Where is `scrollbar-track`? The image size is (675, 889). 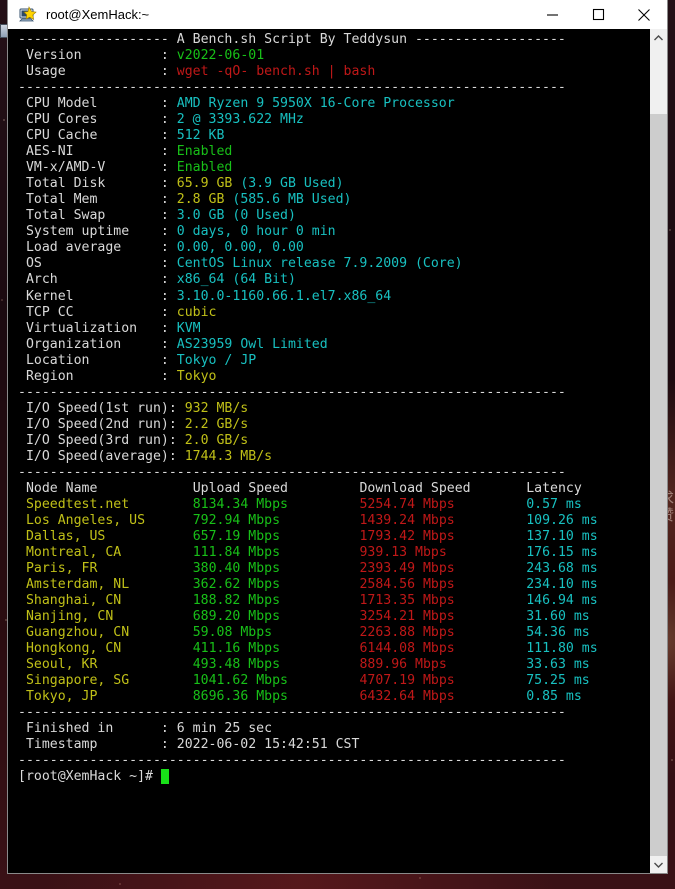
scrollbar-track is located at coordinates (658, 451).